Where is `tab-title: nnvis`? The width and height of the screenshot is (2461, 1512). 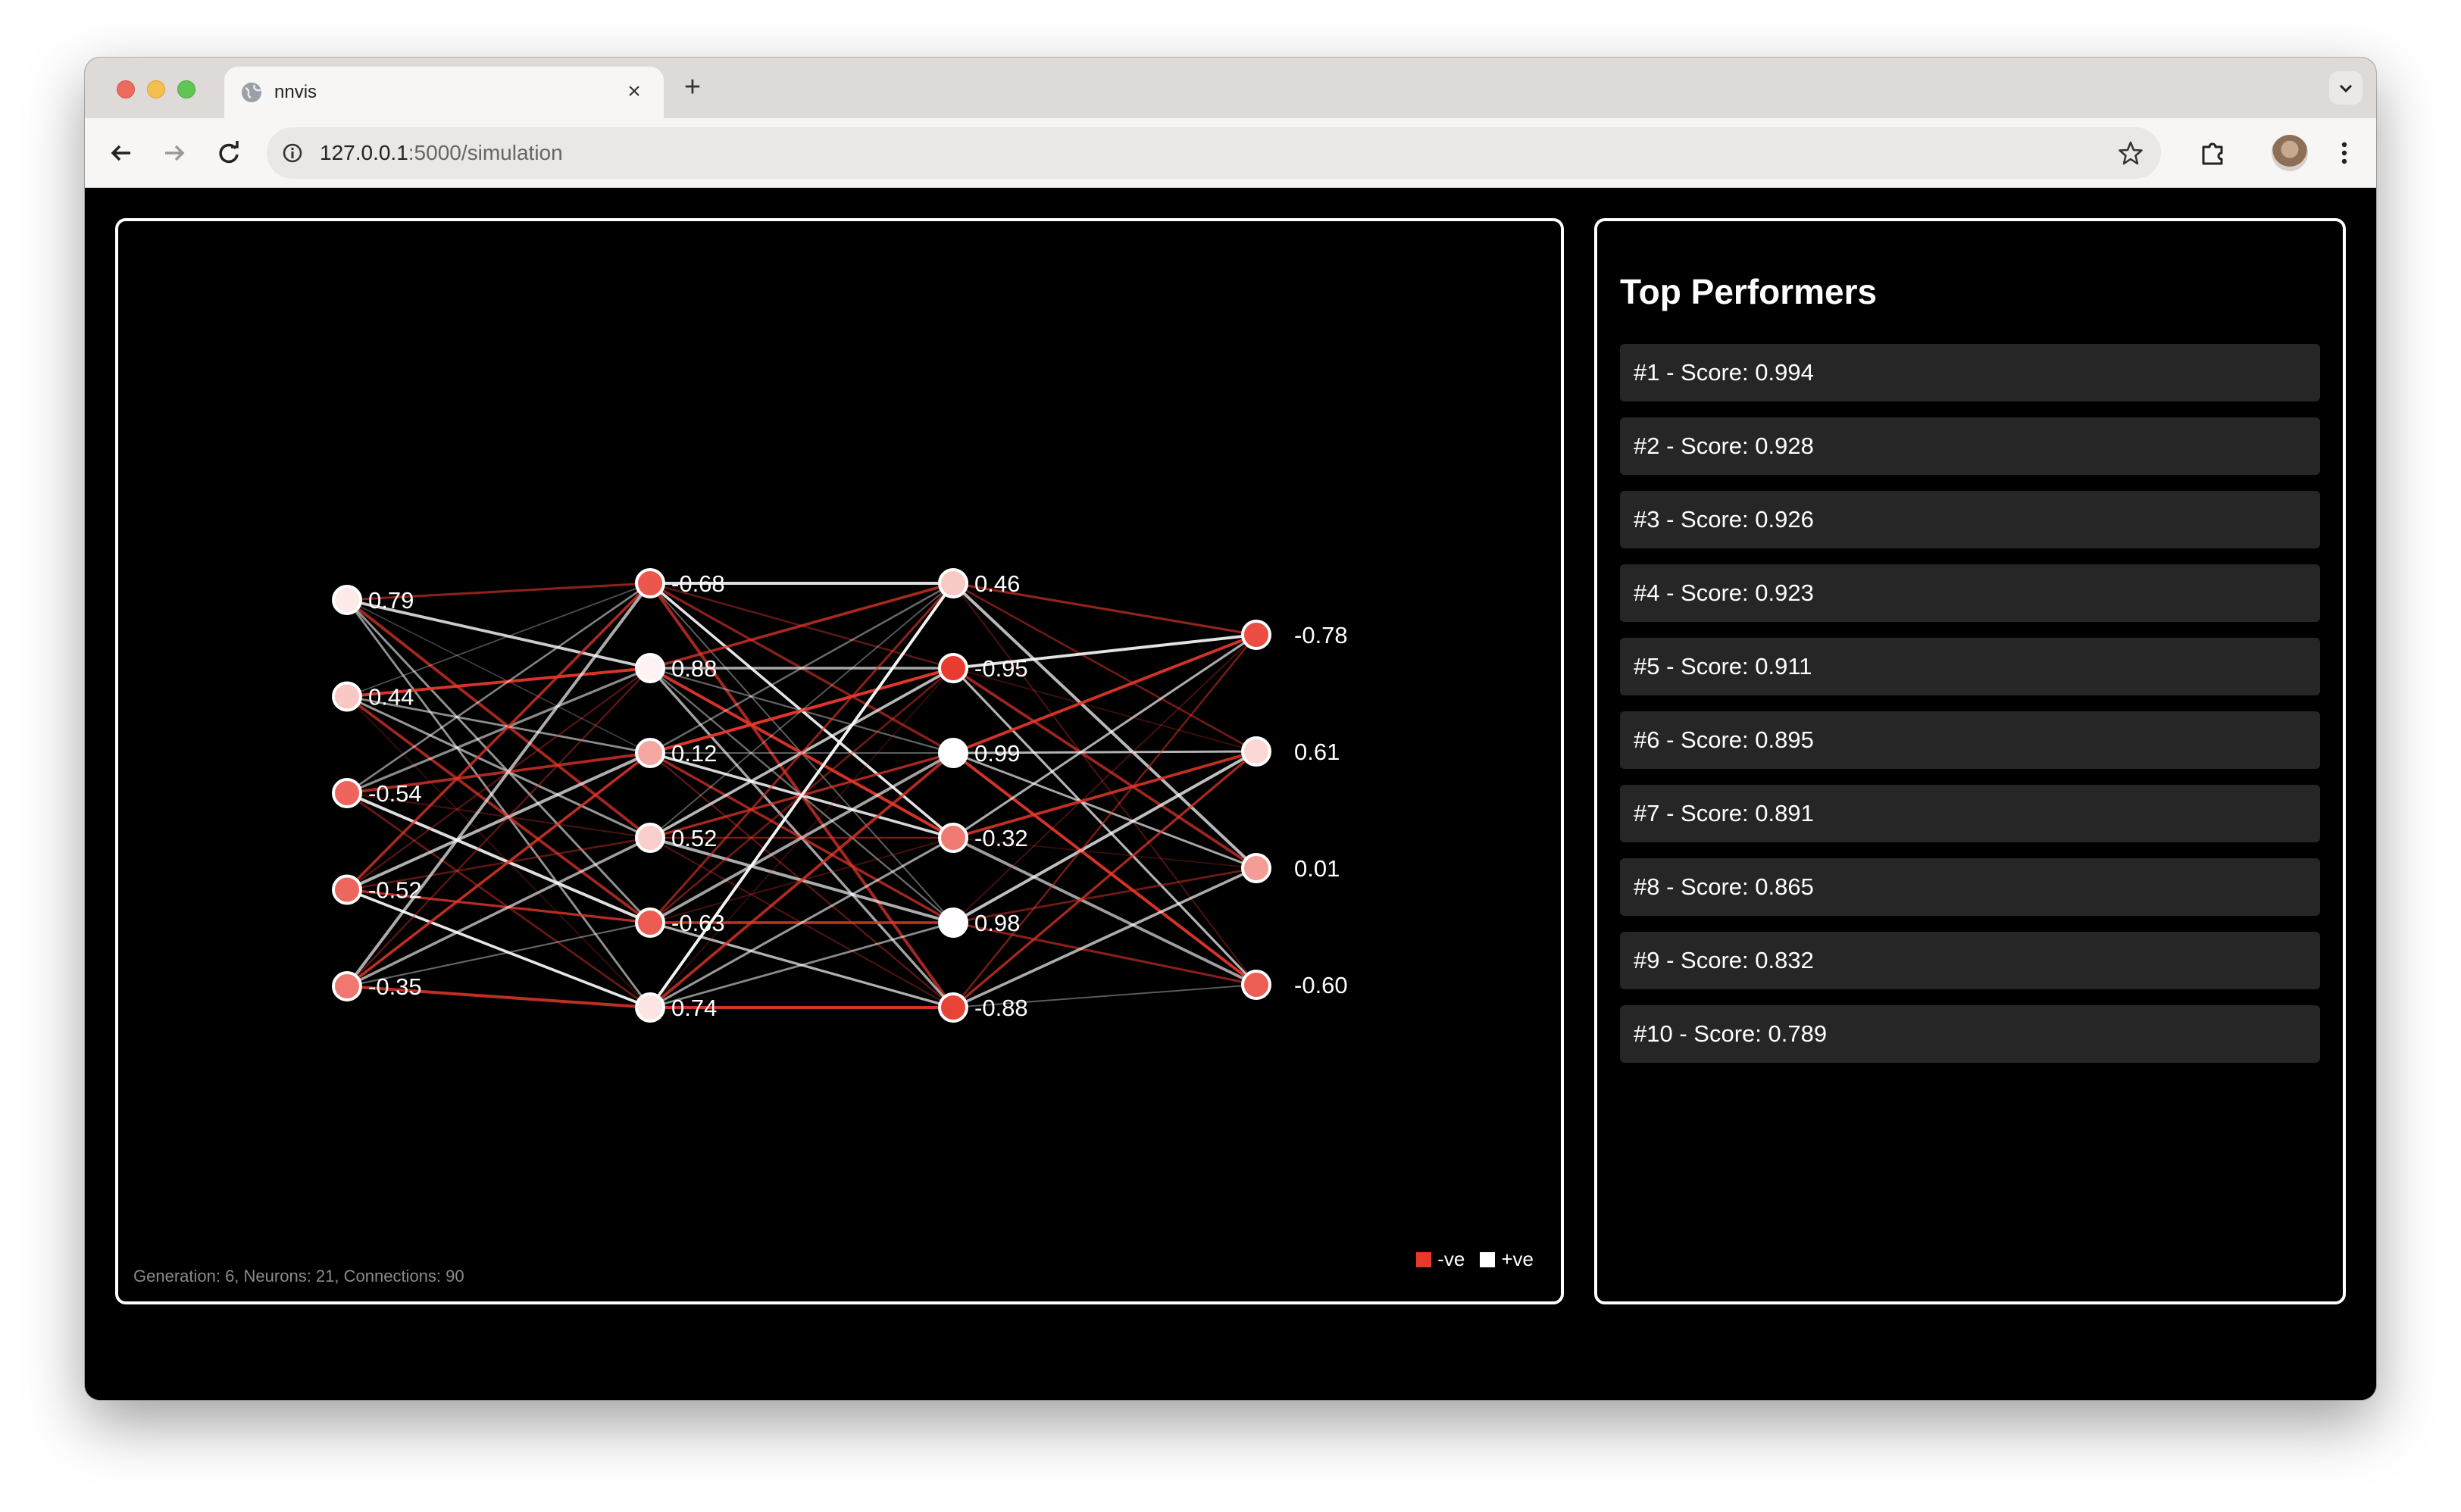 tab-title: nnvis is located at coordinates (296, 92).